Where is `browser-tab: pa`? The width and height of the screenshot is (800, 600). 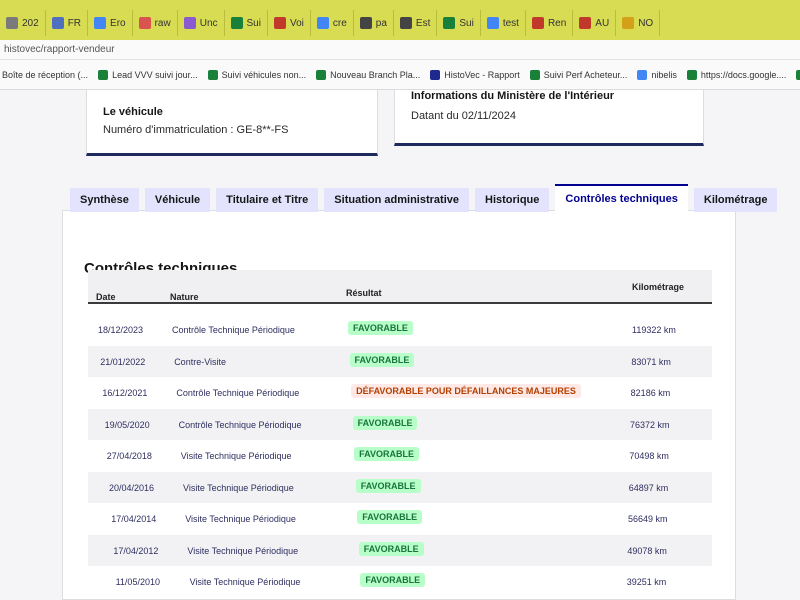
browser-tab: pa is located at coordinates (374, 23).